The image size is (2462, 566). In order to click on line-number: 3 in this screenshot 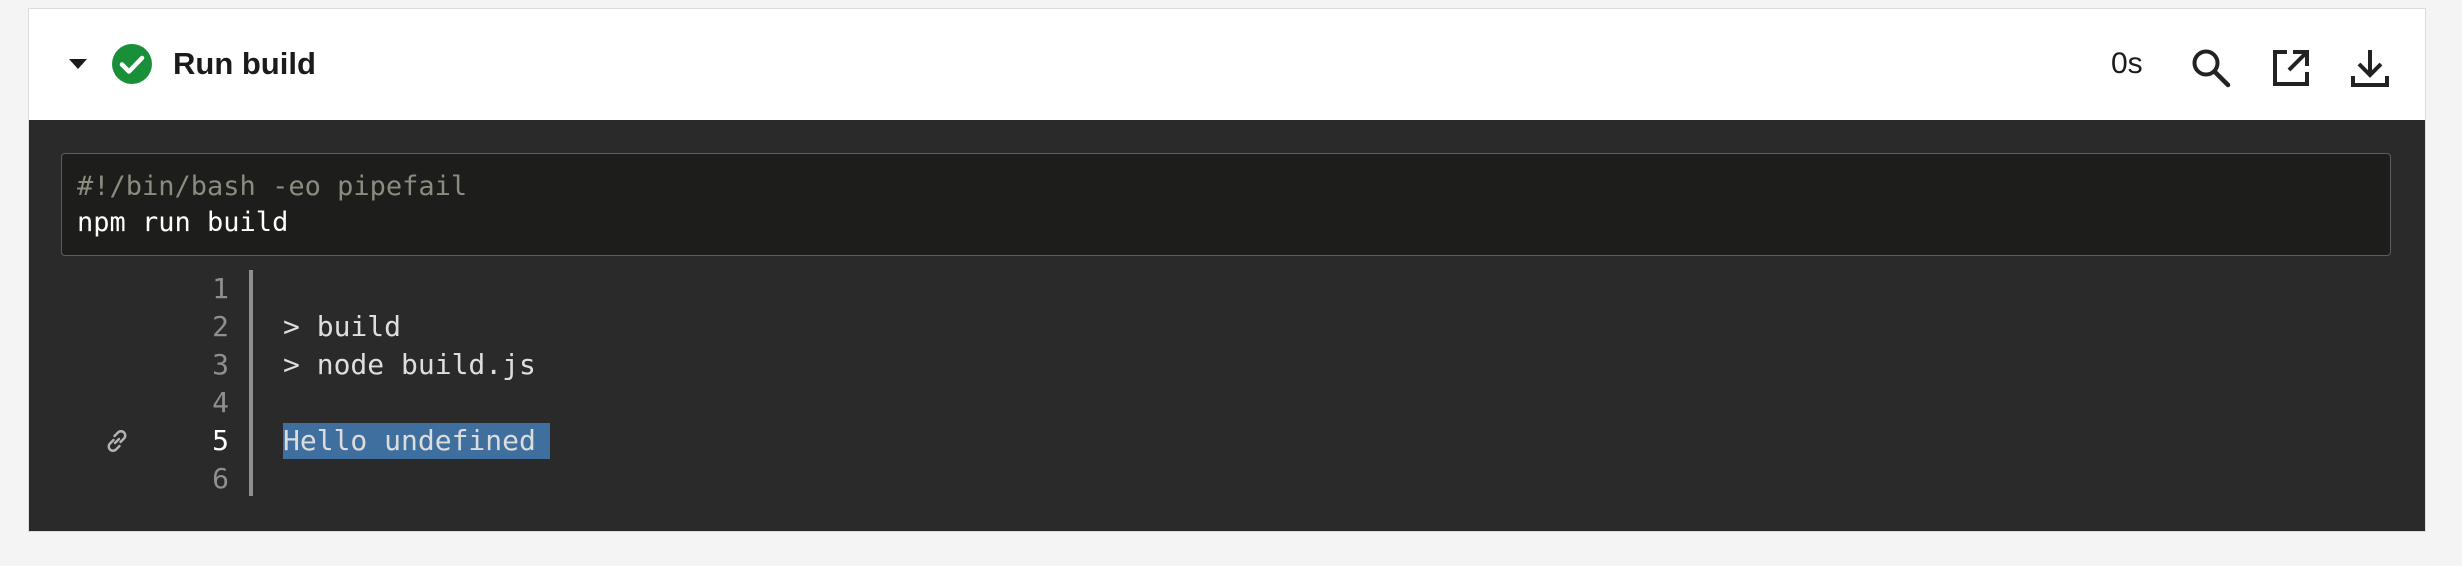, I will do `click(194, 365)`.